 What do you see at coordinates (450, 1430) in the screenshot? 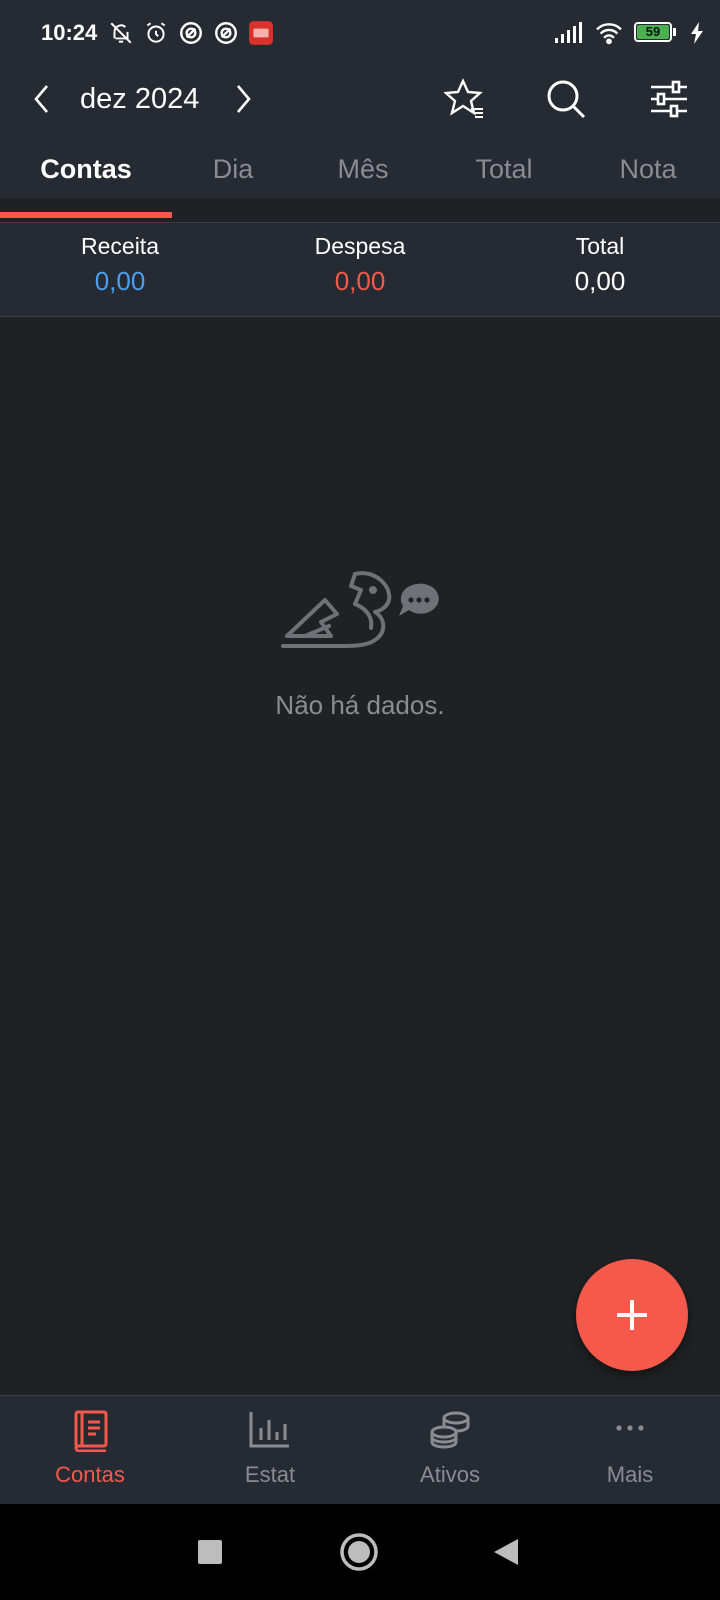
I see `coins-icon` at bounding box center [450, 1430].